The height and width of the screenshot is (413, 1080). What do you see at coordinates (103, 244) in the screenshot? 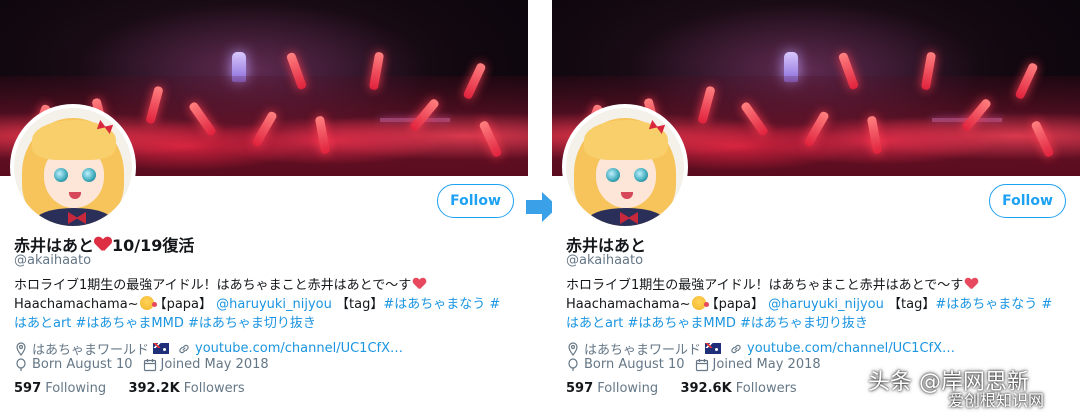
I see `red-heart-icon` at bounding box center [103, 244].